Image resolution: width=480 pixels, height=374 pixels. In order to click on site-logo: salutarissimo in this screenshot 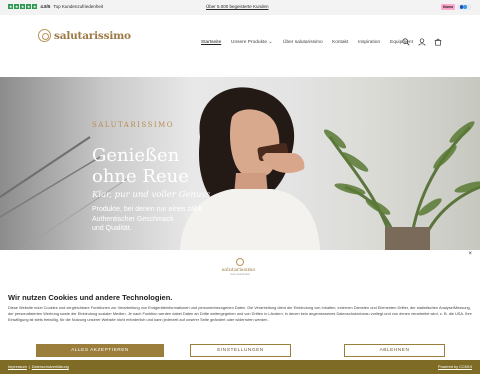, I will do `click(84, 35)`.